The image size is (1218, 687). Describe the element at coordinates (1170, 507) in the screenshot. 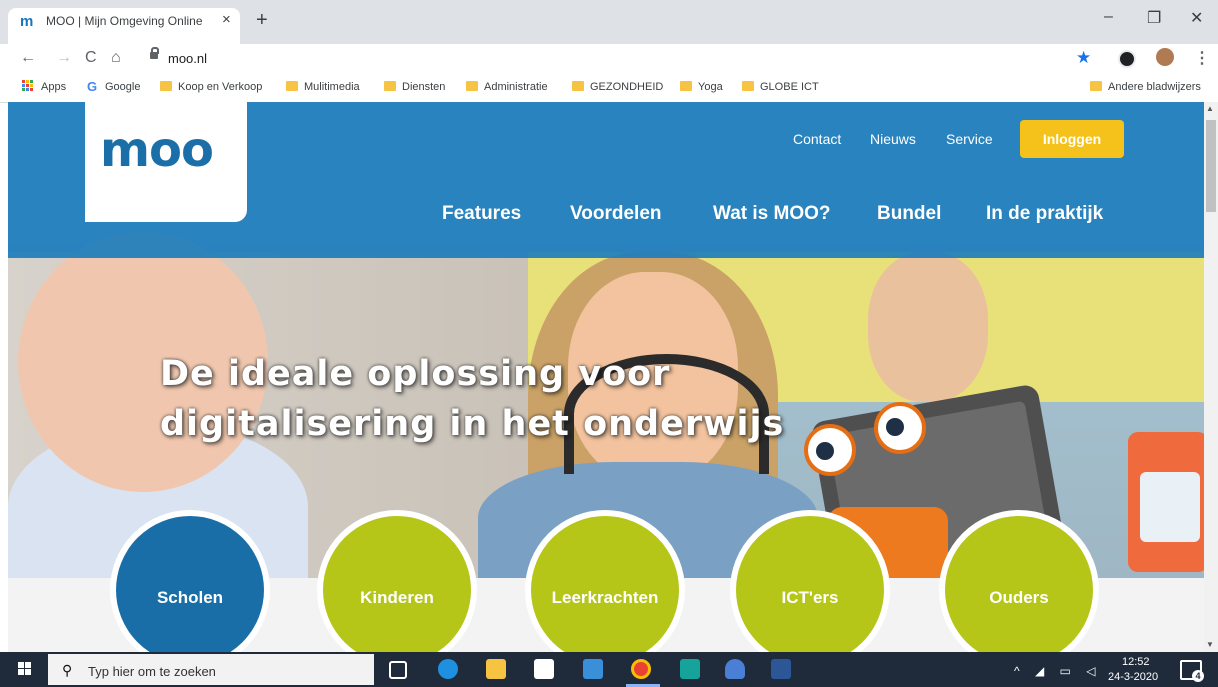

I see `robot-face` at that location.